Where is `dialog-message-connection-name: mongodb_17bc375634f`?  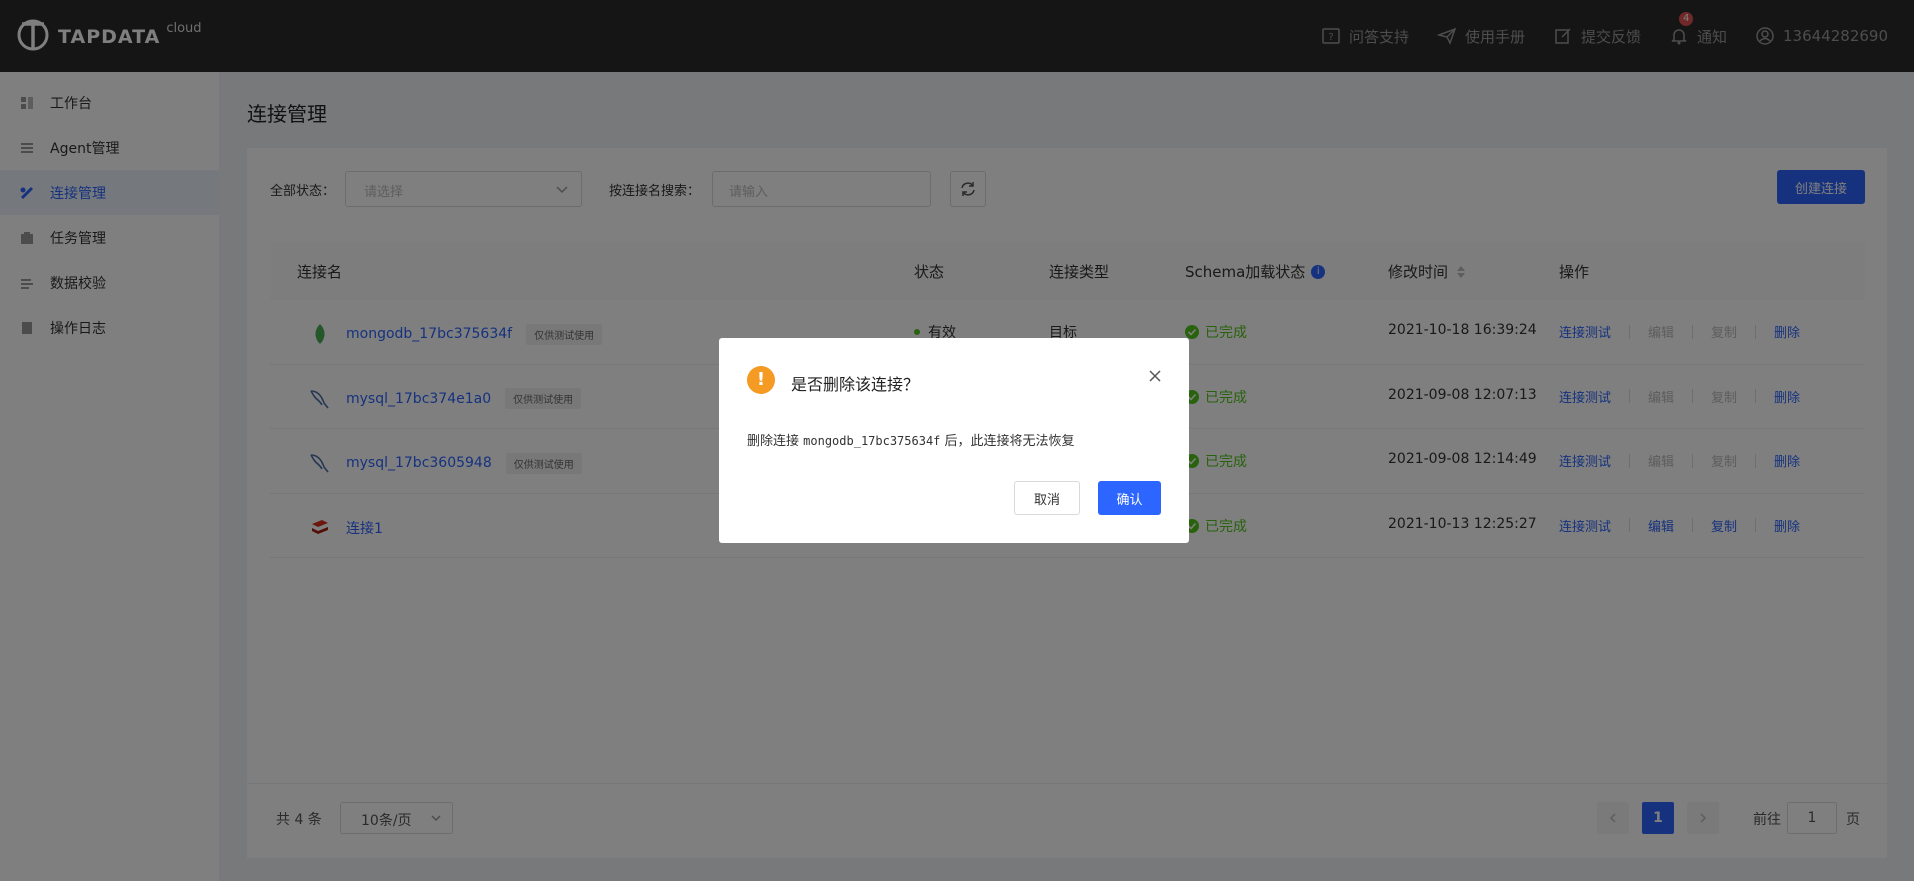 dialog-message-connection-name: mongodb_17bc375634f is located at coordinates (872, 441).